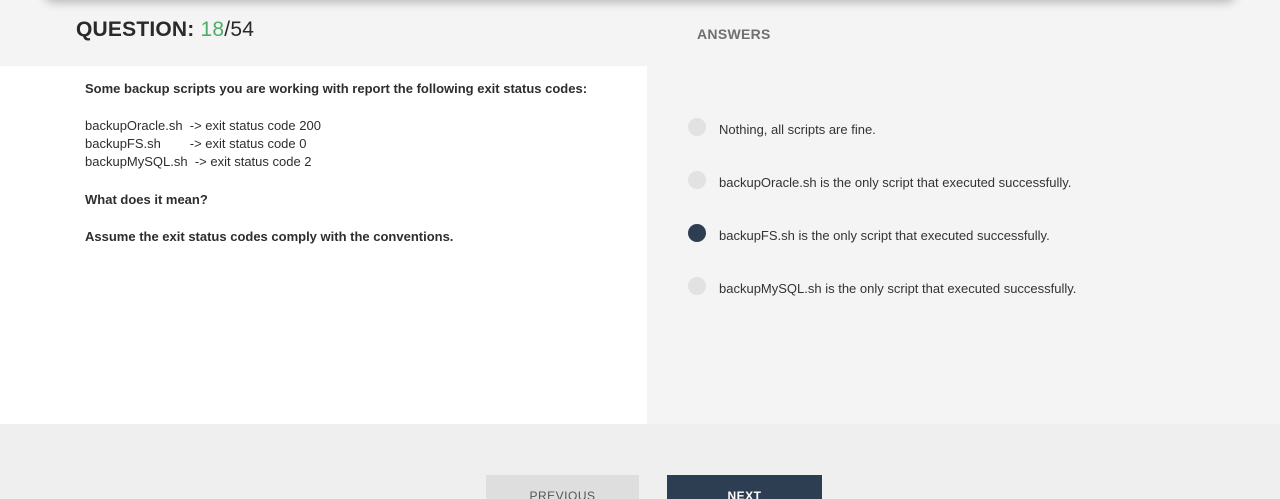  What do you see at coordinates (697, 233) in the screenshot?
I see `radio-button-selected` at bounding box center [697, 233].